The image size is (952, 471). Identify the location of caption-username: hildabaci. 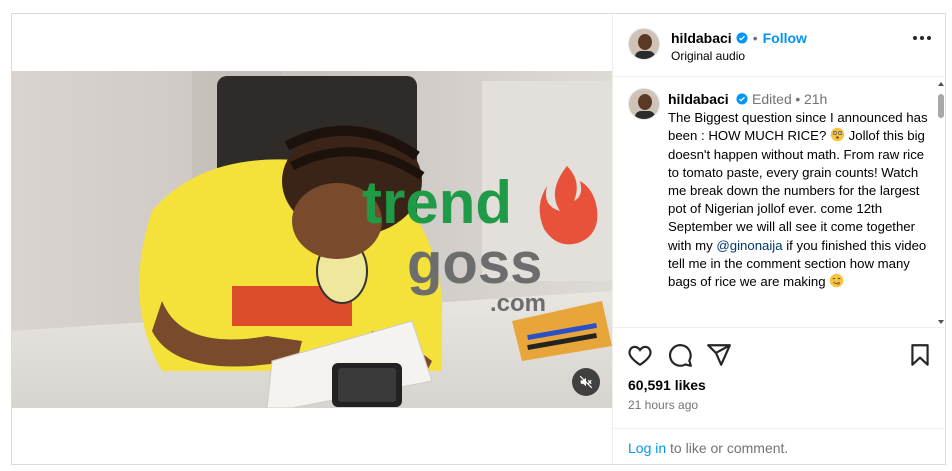
(698, 99).